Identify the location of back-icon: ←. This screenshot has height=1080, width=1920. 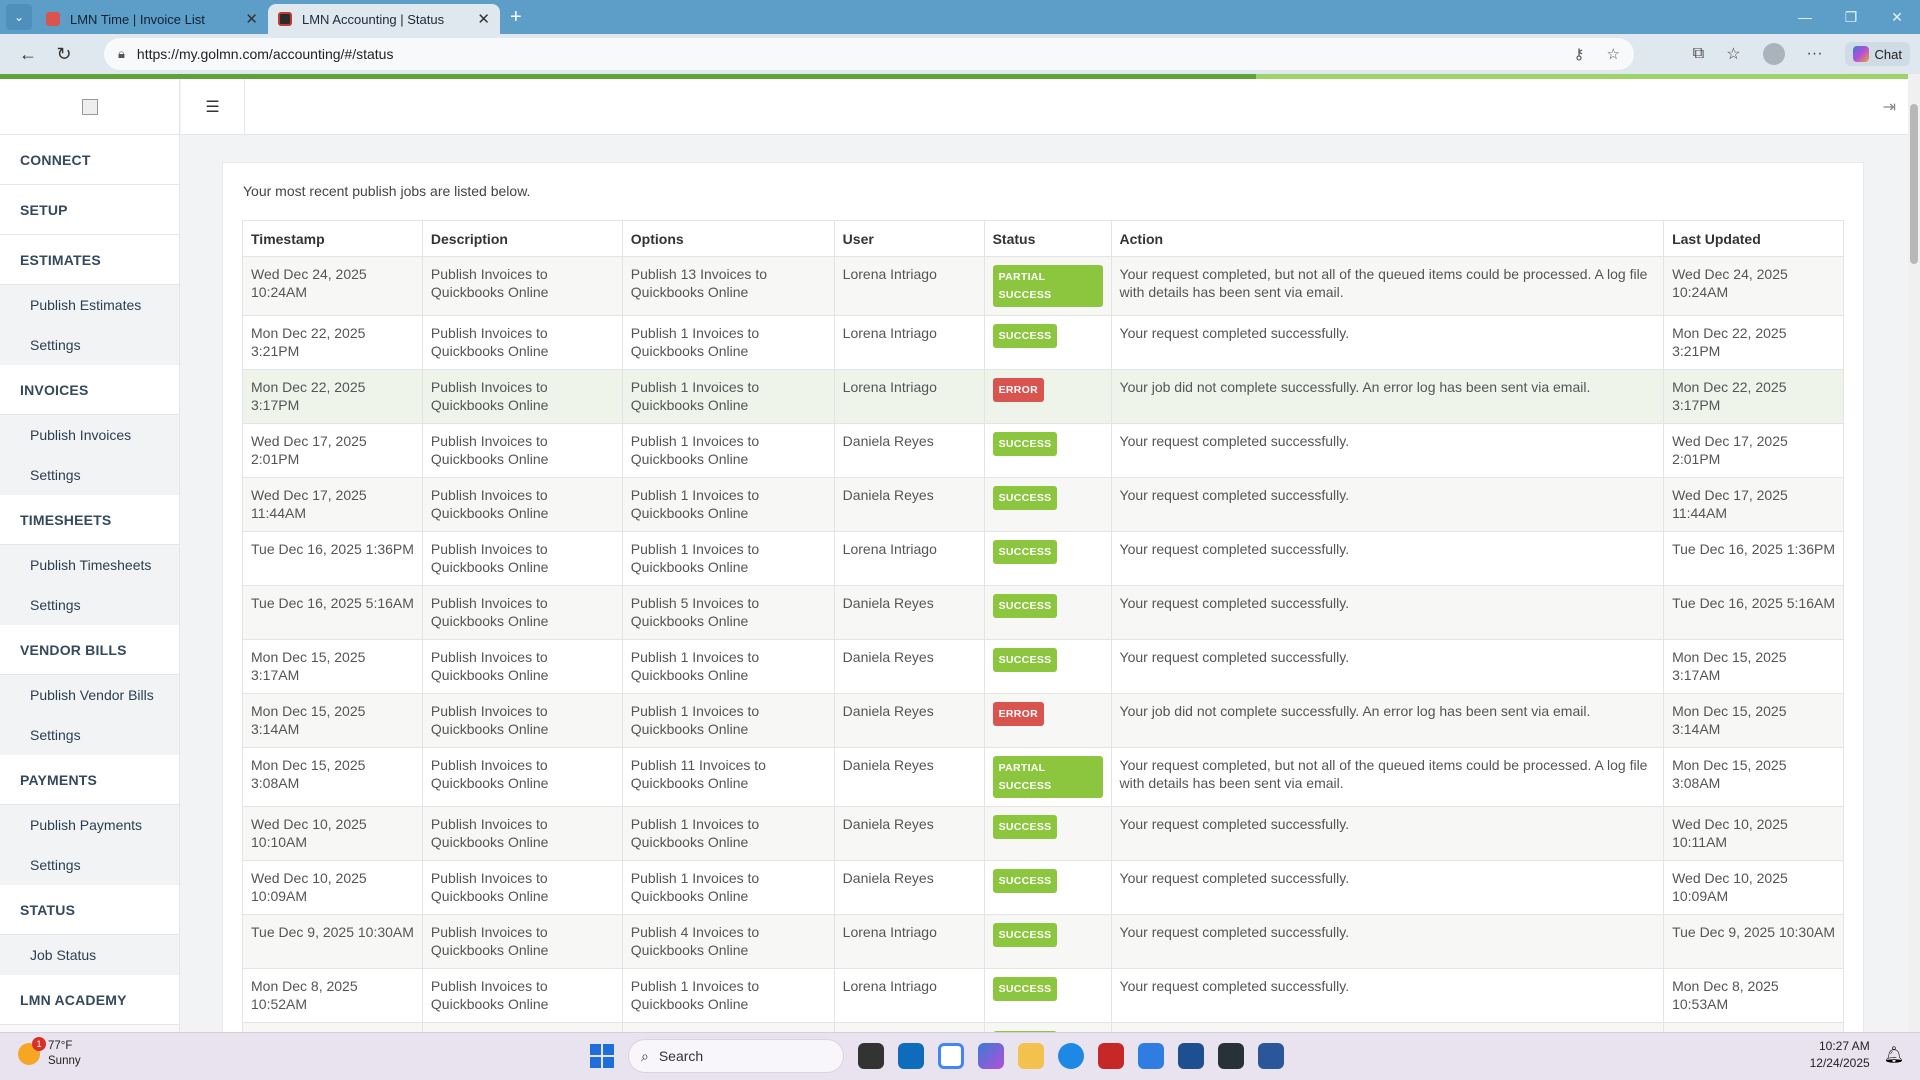
(28, 54).